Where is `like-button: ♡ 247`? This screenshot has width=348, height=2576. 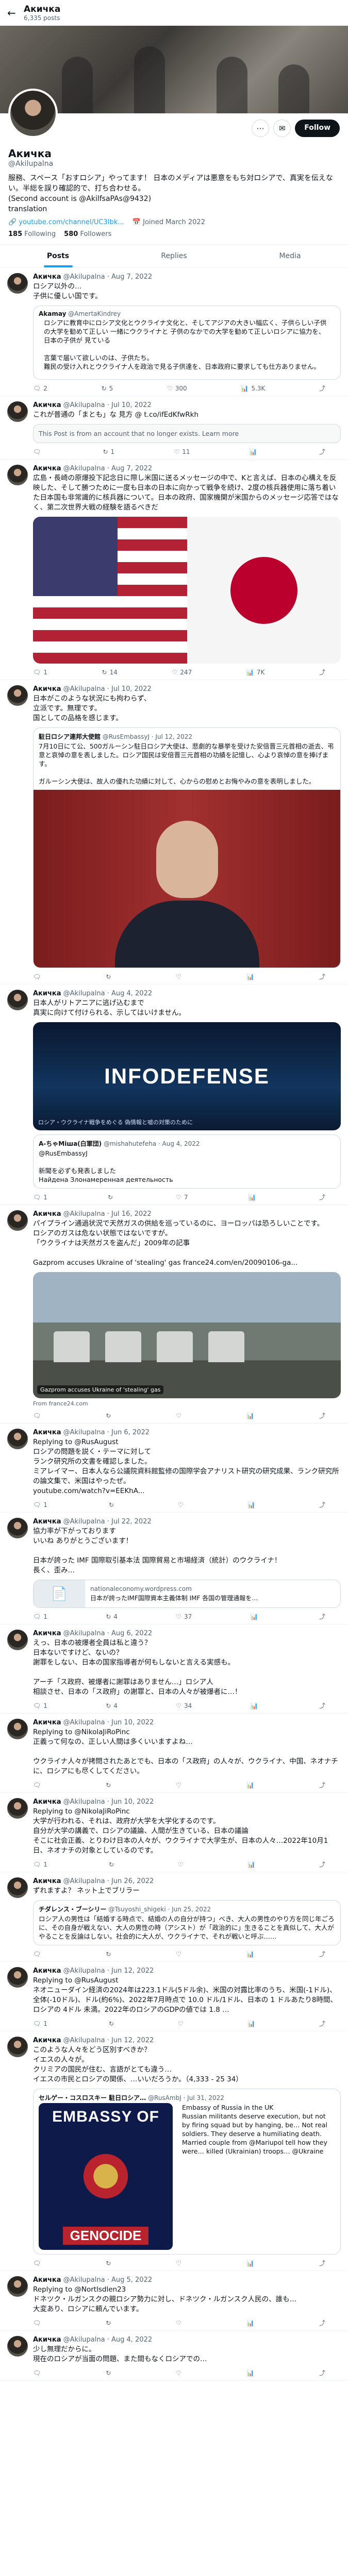
like-button: ♡ 247 is located at coordinates (182, 672).